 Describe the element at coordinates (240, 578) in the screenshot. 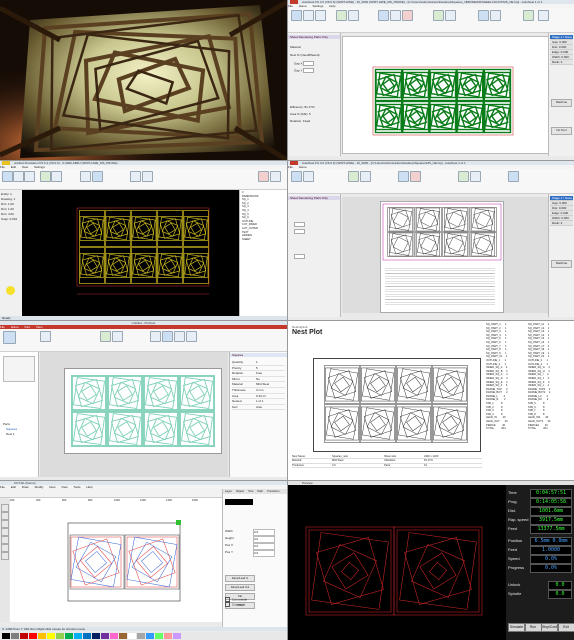

I see `path-option-button: Ramp/Lead In` at that location.